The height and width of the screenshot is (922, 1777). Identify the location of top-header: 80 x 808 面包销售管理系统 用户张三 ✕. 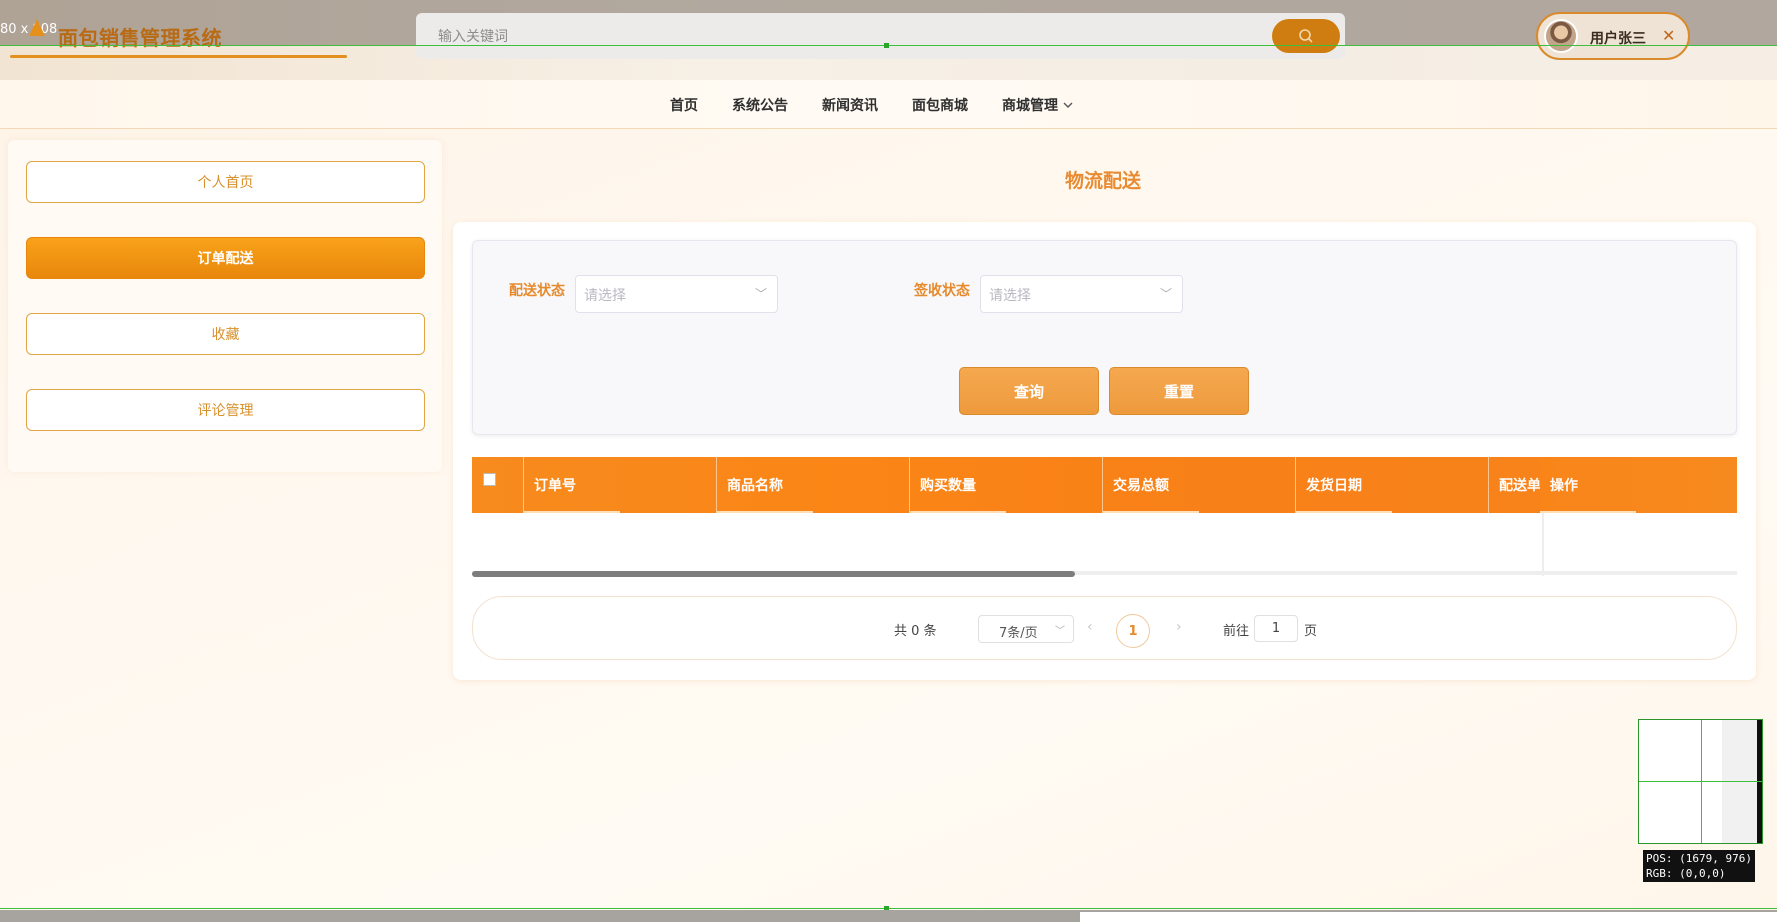
(888, 40).